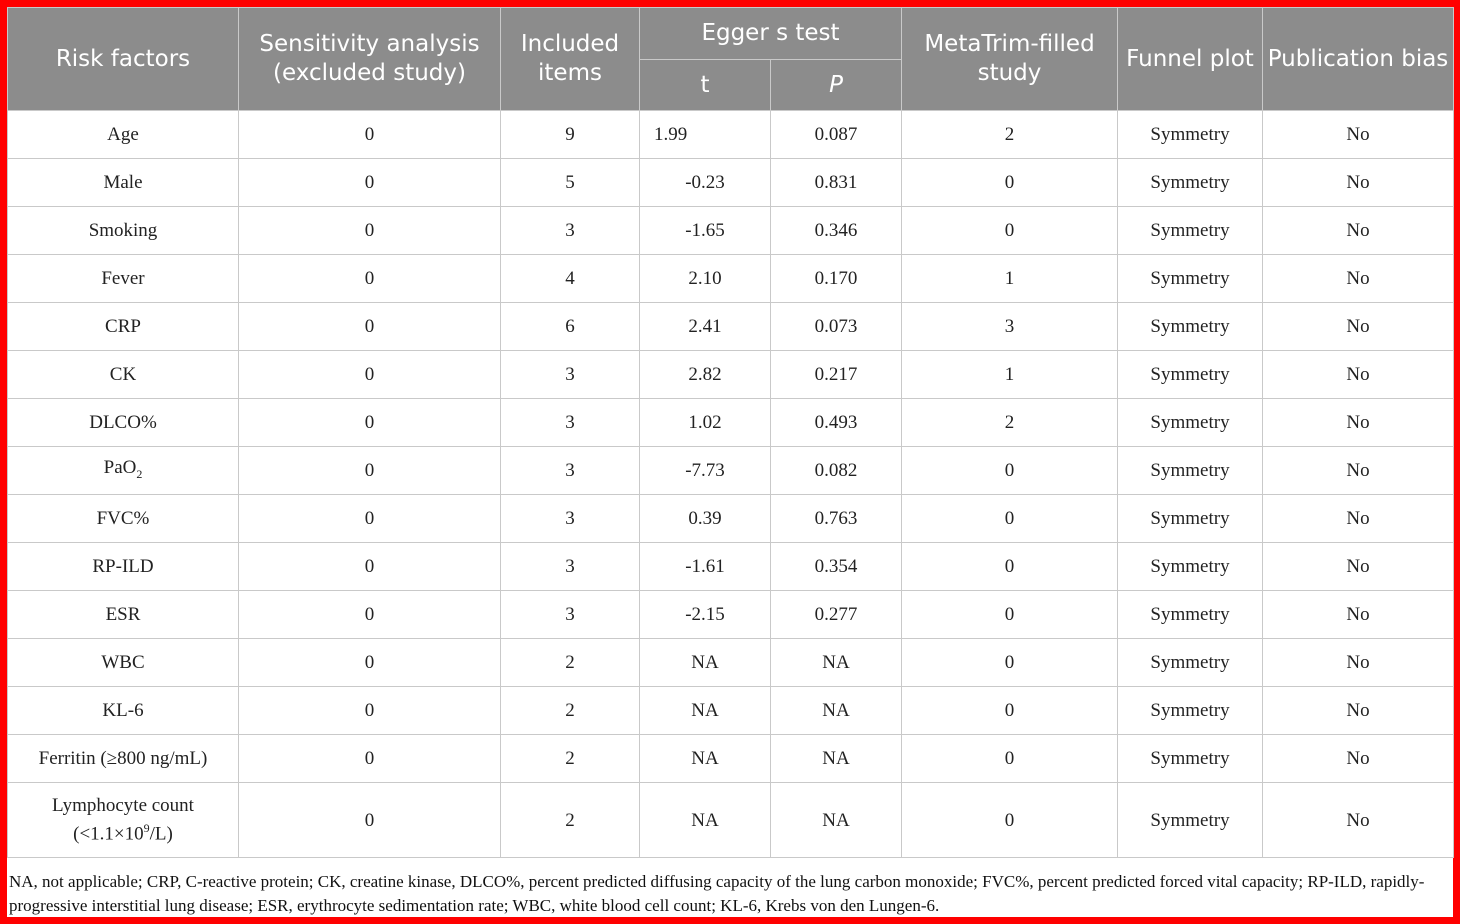 This screenshot has height=924, width=1460. Describe the element at coordinates (836, 134) in the screenshot. I see `cell-egger-p: 0.087` at that location.